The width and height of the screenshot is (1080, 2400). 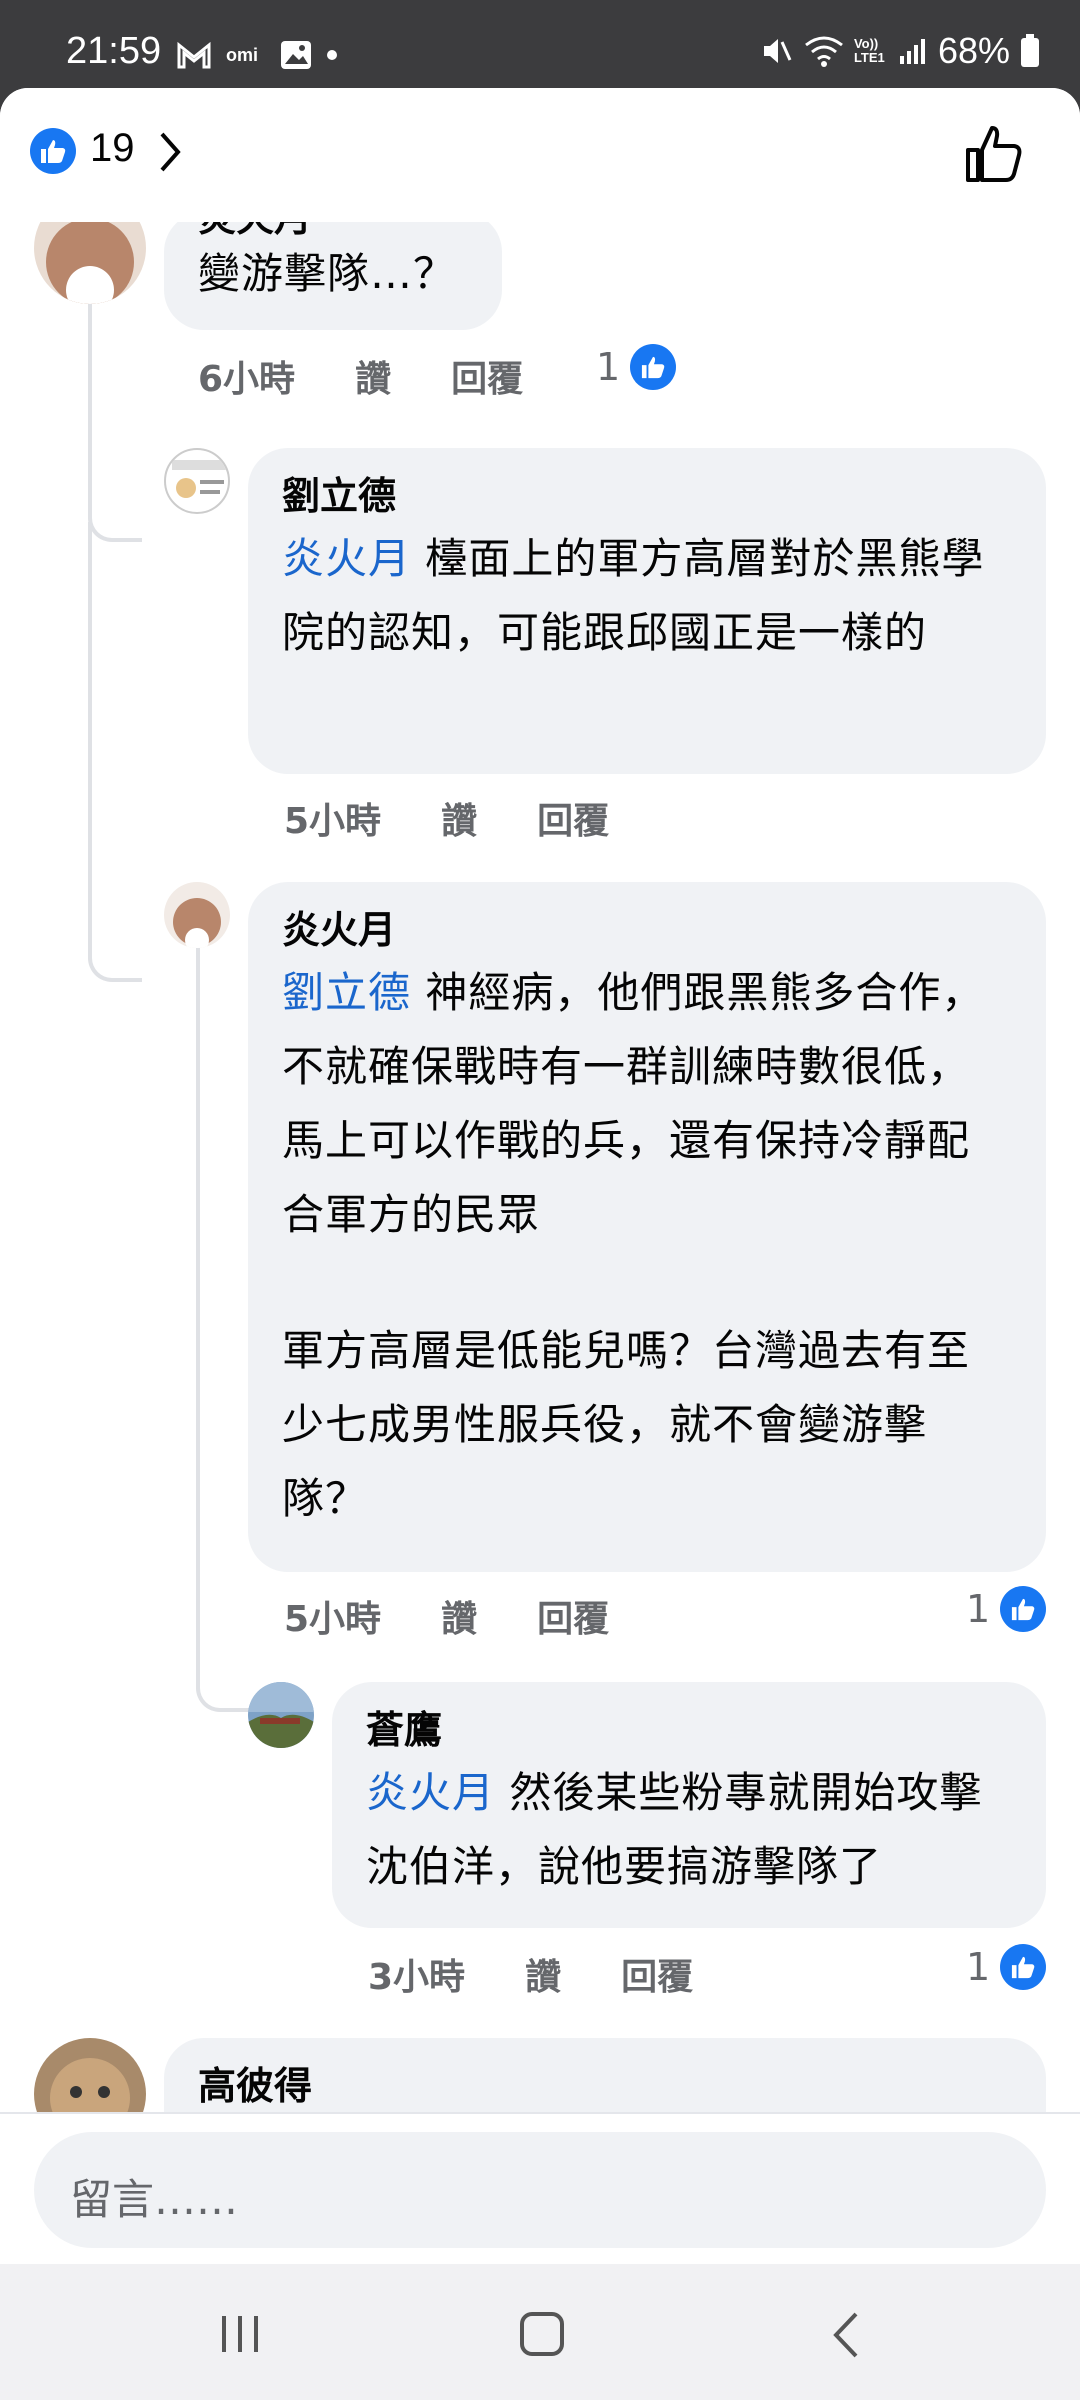 I want to click on comment-bubble: 高彼得, so click(x=605, y=2075).